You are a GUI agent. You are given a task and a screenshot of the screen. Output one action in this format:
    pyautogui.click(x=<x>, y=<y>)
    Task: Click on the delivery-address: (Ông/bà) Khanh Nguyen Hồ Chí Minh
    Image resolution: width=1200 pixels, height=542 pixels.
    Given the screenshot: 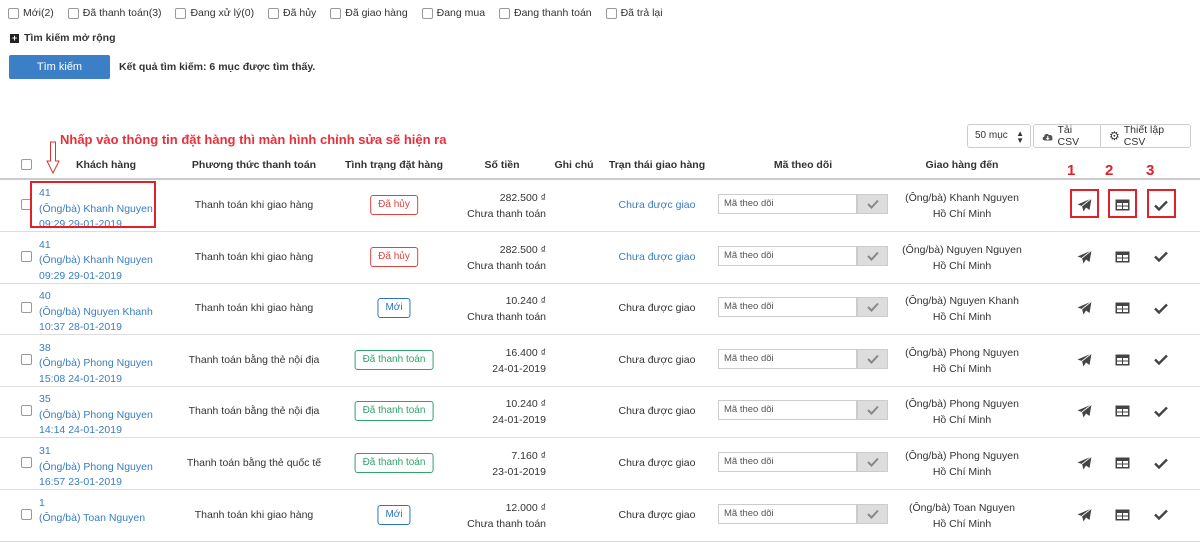 What is the action you would take?
    pyautogui.click(x=962, y=206)
    